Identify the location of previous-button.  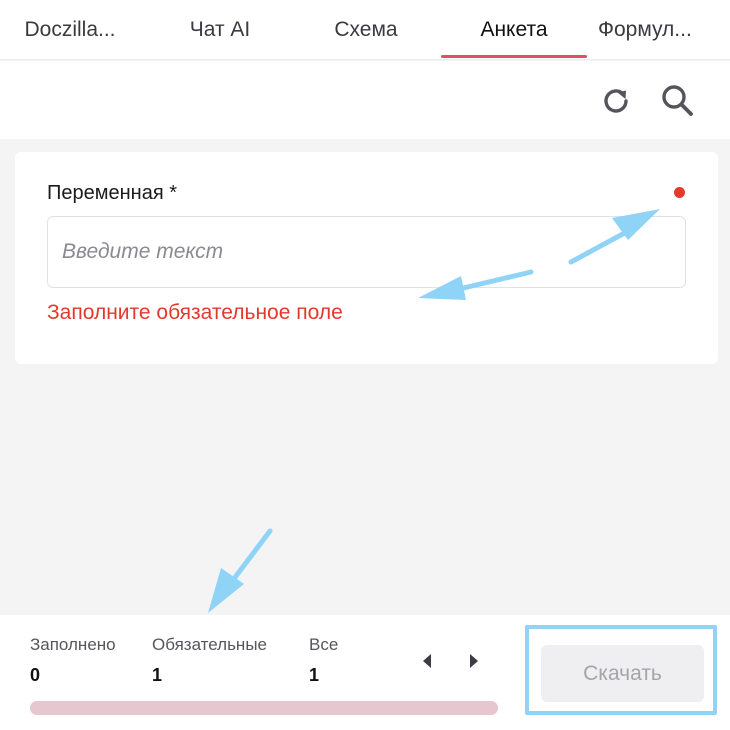
(427, 661).